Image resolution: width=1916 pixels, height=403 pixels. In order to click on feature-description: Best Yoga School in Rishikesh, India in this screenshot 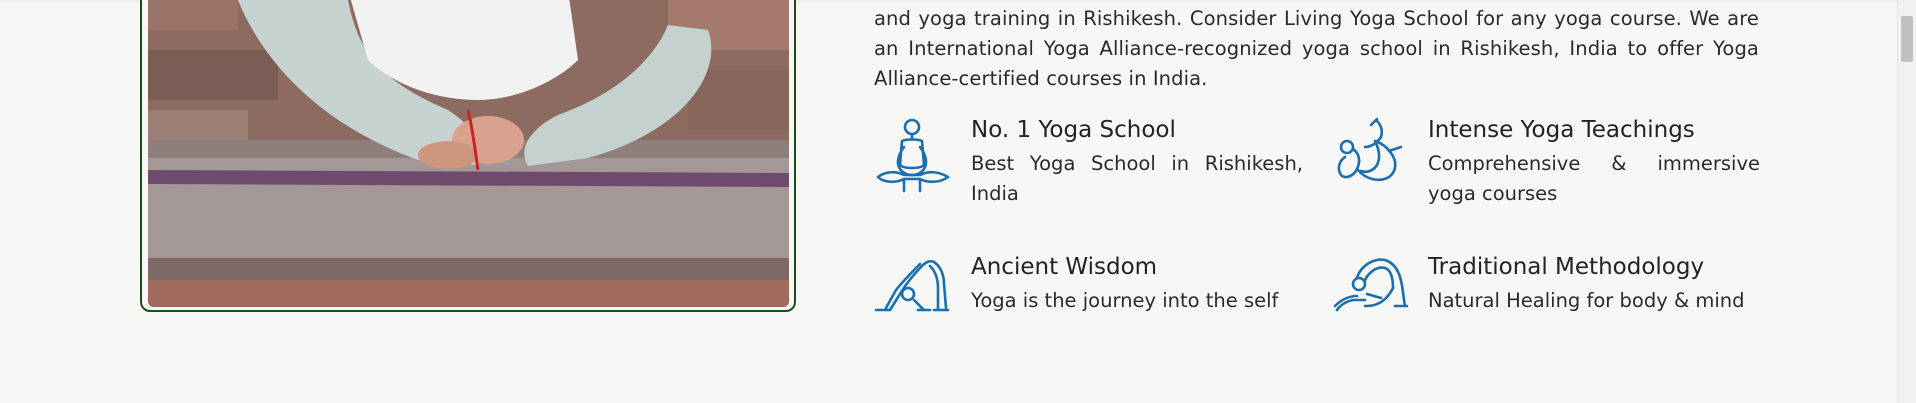, I will do `click(1137, 178)`.